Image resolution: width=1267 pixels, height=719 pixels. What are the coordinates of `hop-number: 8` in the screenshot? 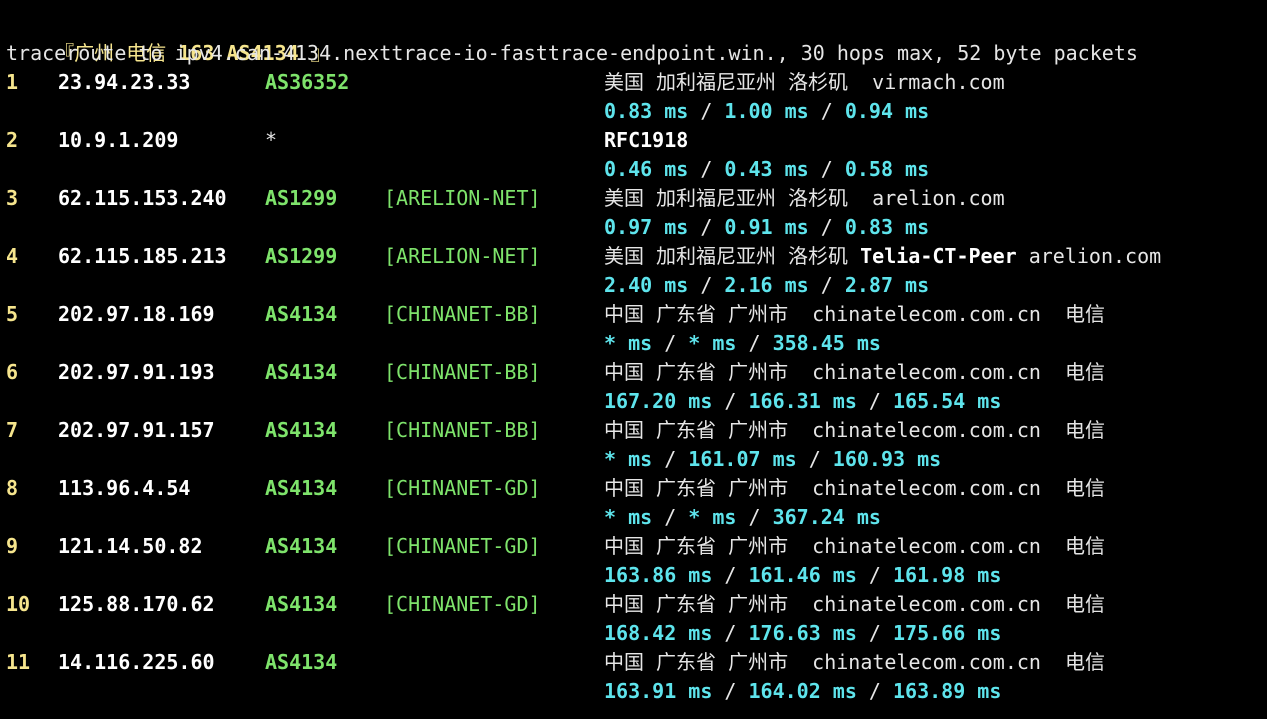 It's located at (12, 488).